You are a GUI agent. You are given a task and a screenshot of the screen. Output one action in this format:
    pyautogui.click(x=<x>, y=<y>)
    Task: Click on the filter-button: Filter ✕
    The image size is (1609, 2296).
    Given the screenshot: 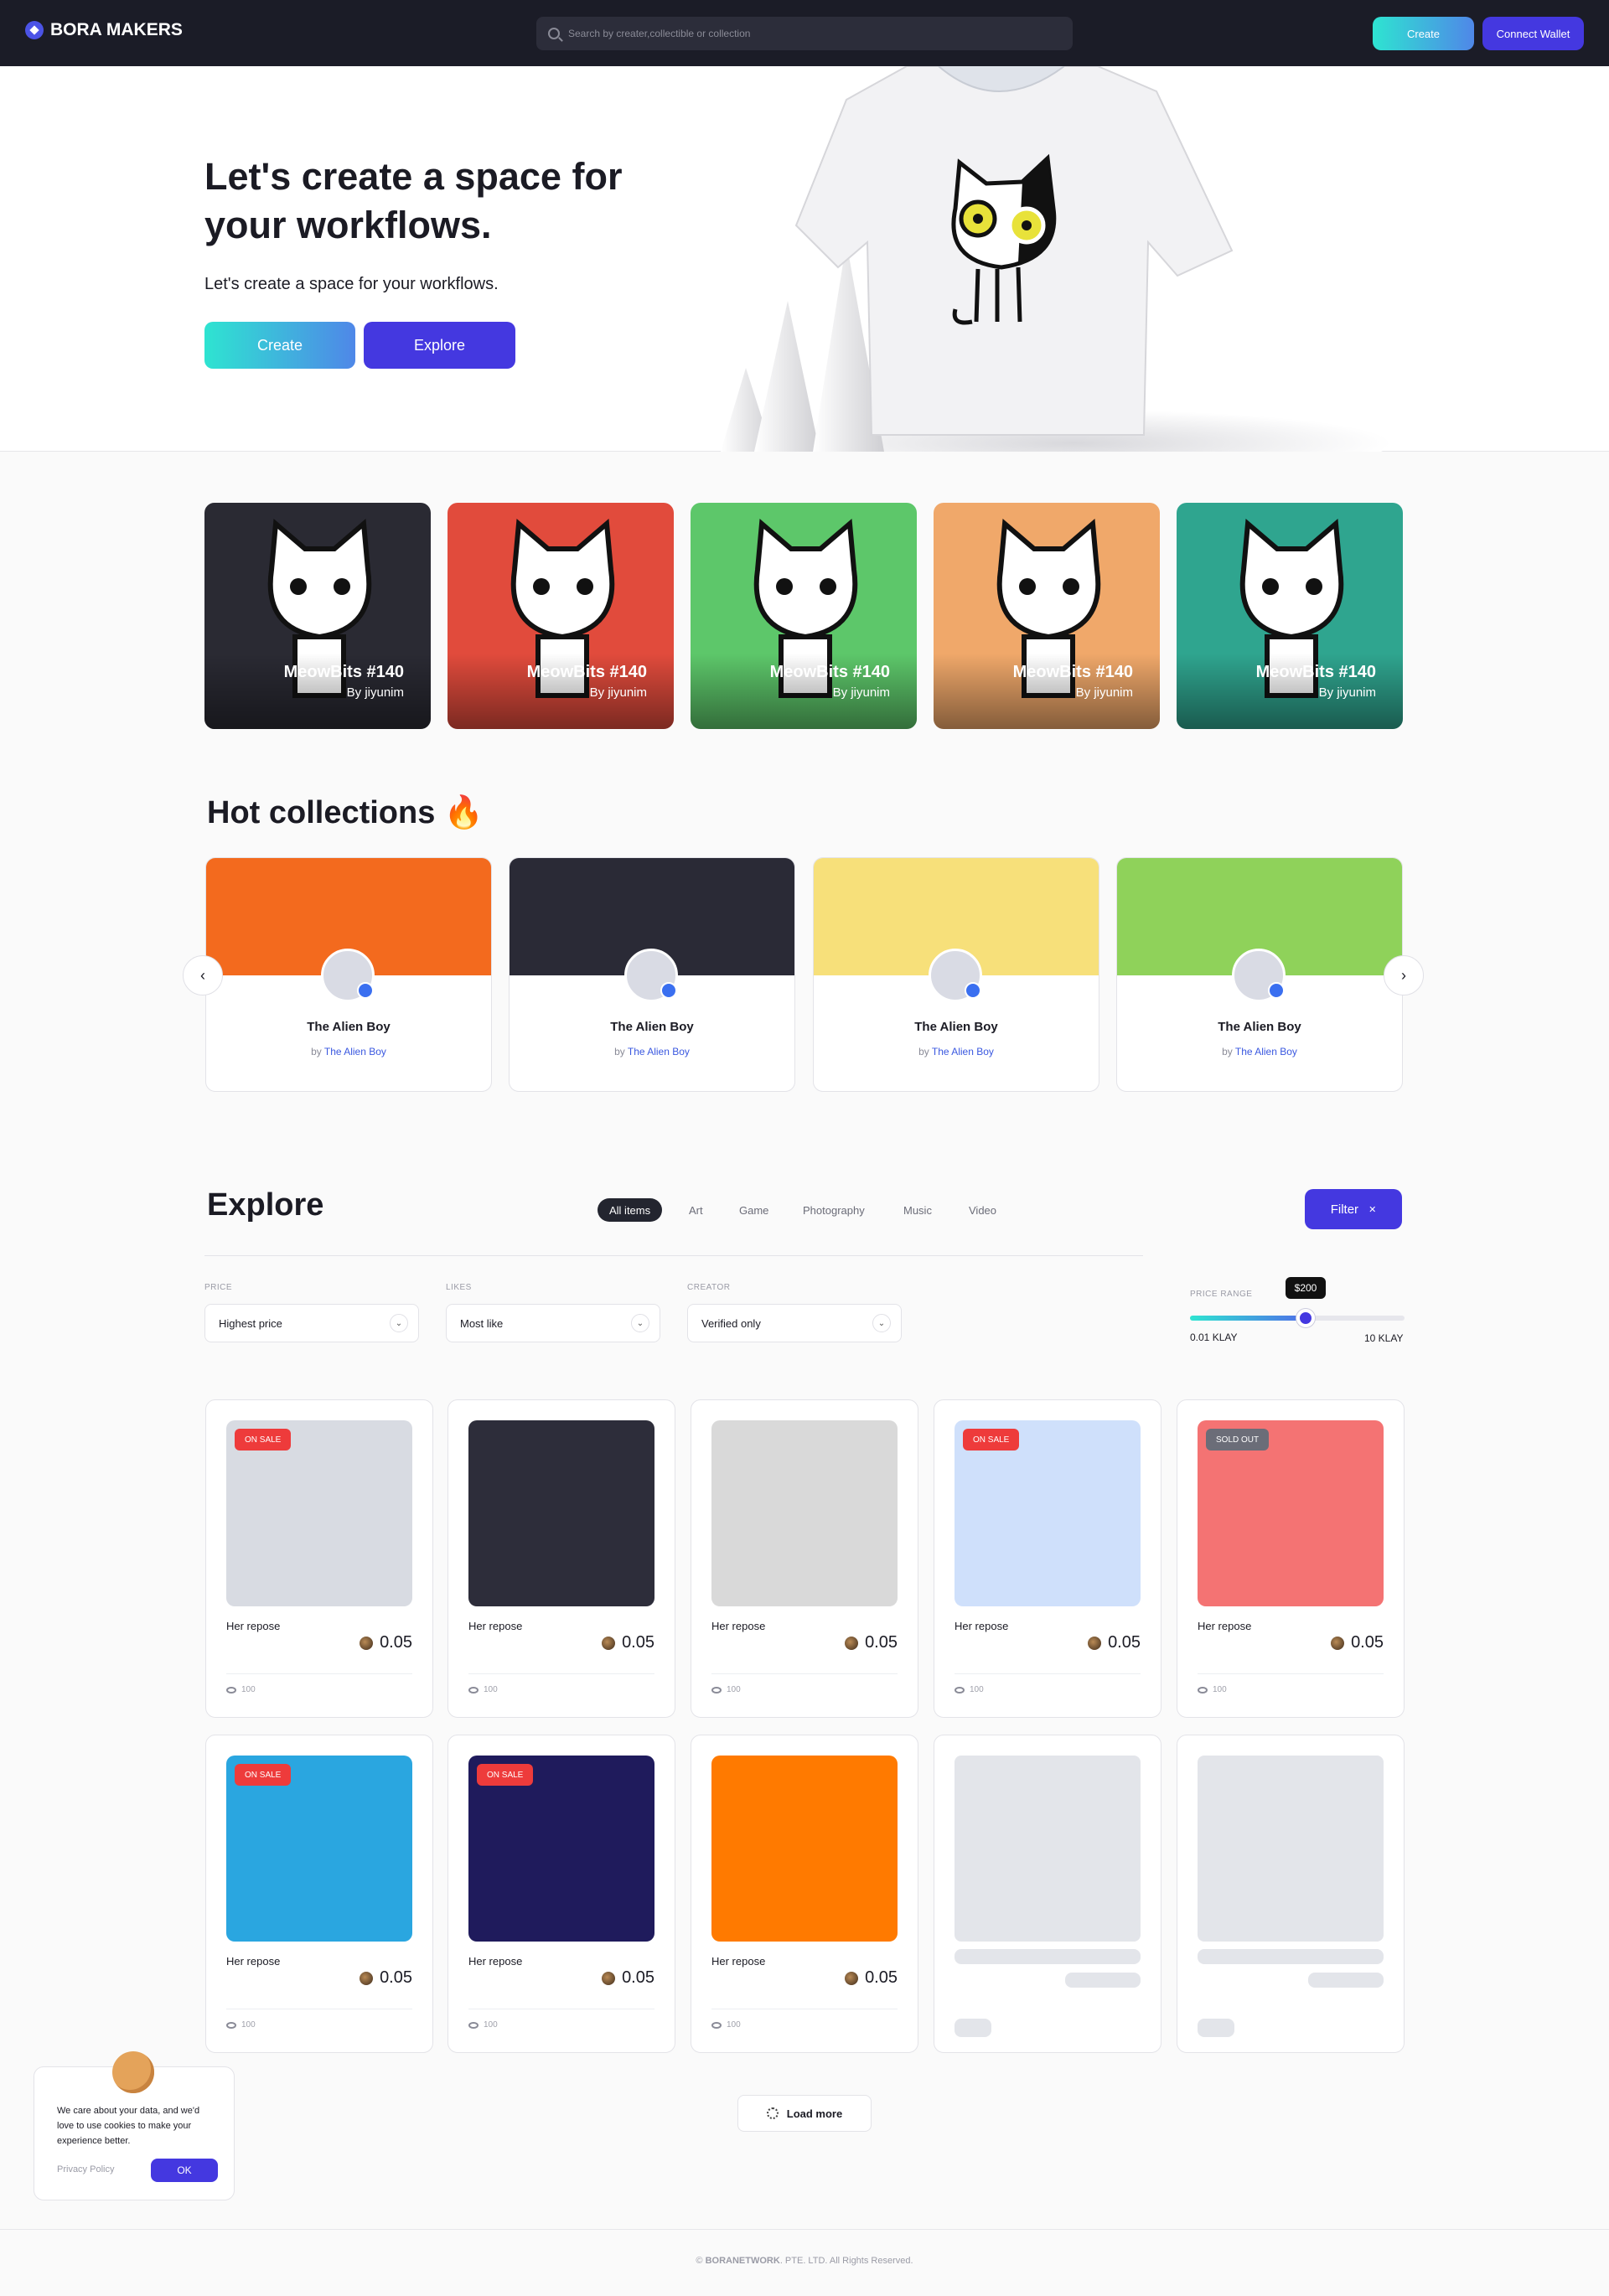 What is the action you would take?
    pyautogui.click(x=1353, y=1209)
    